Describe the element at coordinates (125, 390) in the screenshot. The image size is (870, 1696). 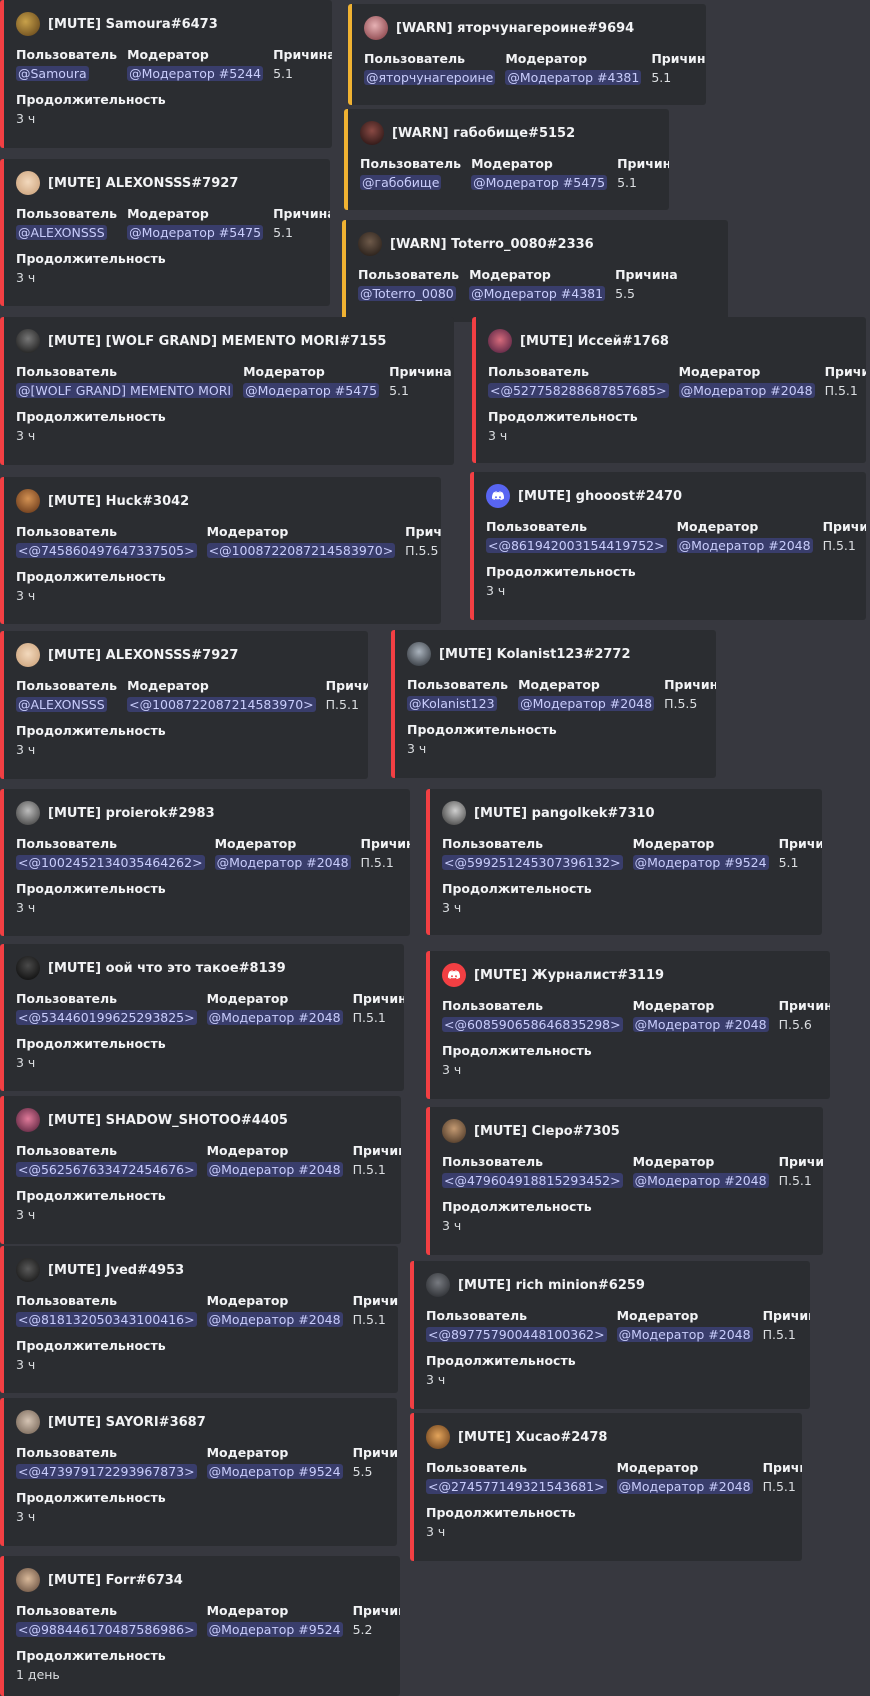
I see `user-mention: @[WOLF GRAND] MEMENTO MORI` at that location.